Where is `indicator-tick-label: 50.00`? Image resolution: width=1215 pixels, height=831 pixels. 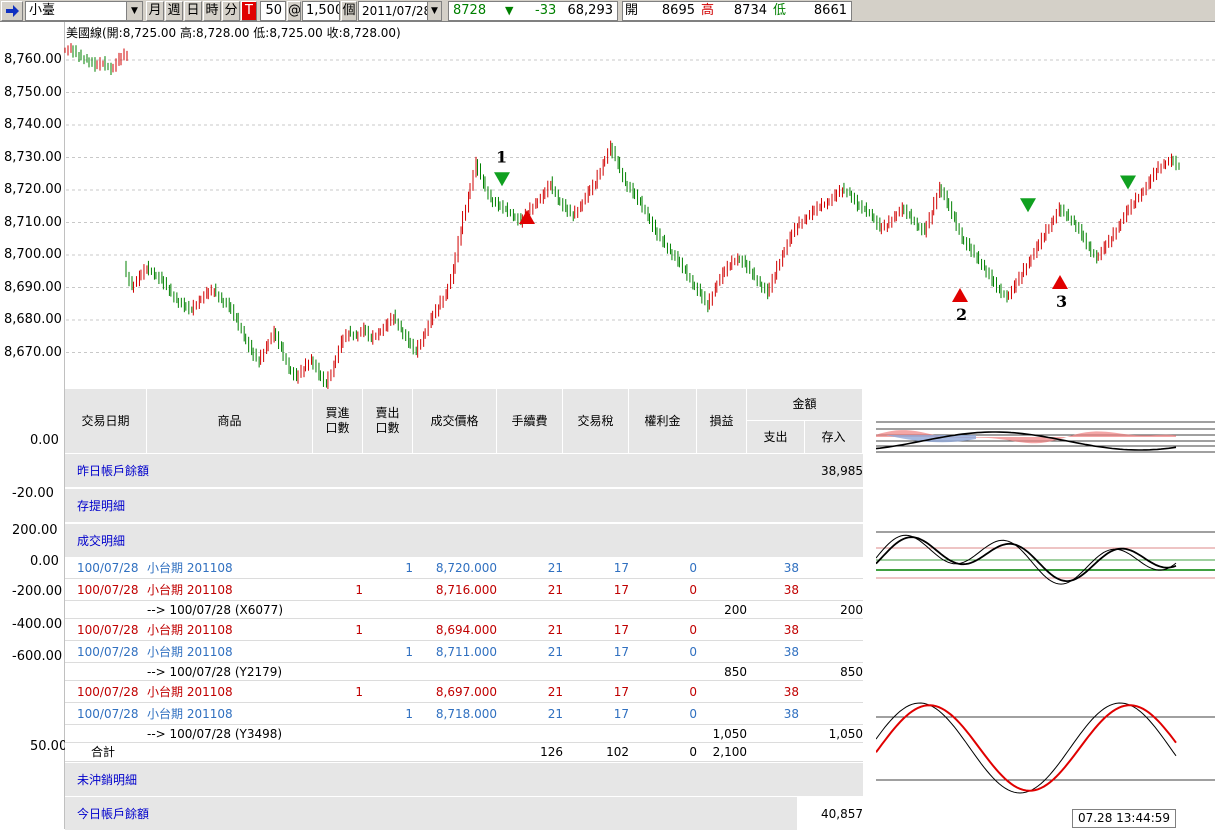
indicator-tick-label: 50.00 is located at coordinates (49, 746).